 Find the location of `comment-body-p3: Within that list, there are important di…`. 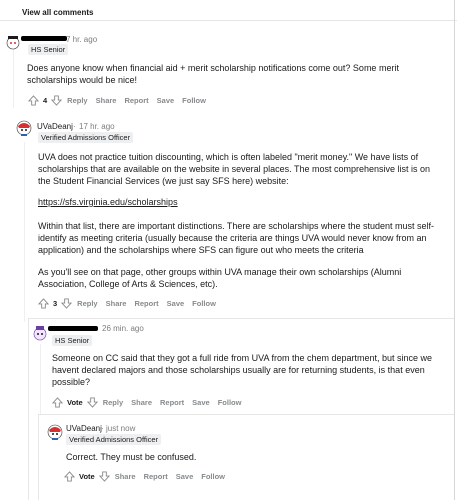

comment-body-p3: Within that list, there are important di… is located at coordinates (236, 238).